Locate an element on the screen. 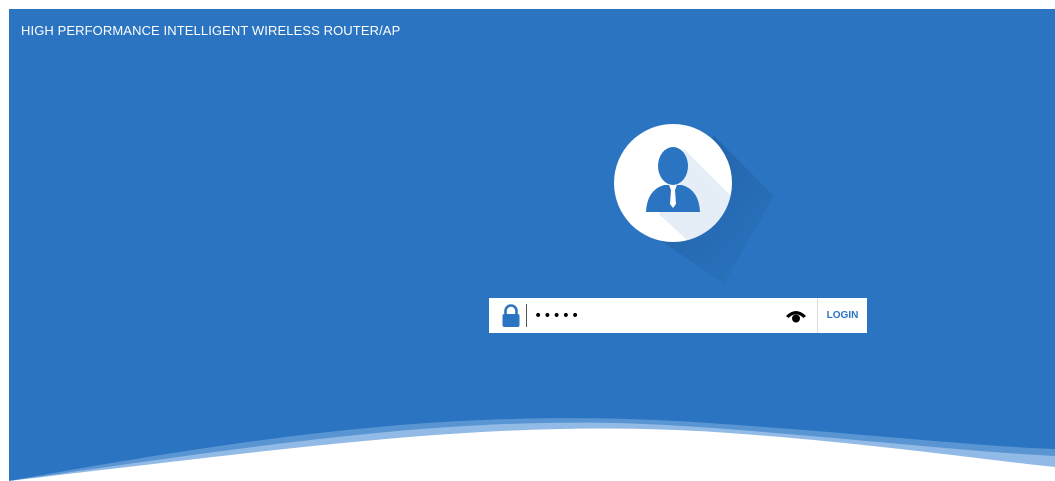 The image size is (1055, 481). user-avatar is located at coordinates (694, 204).